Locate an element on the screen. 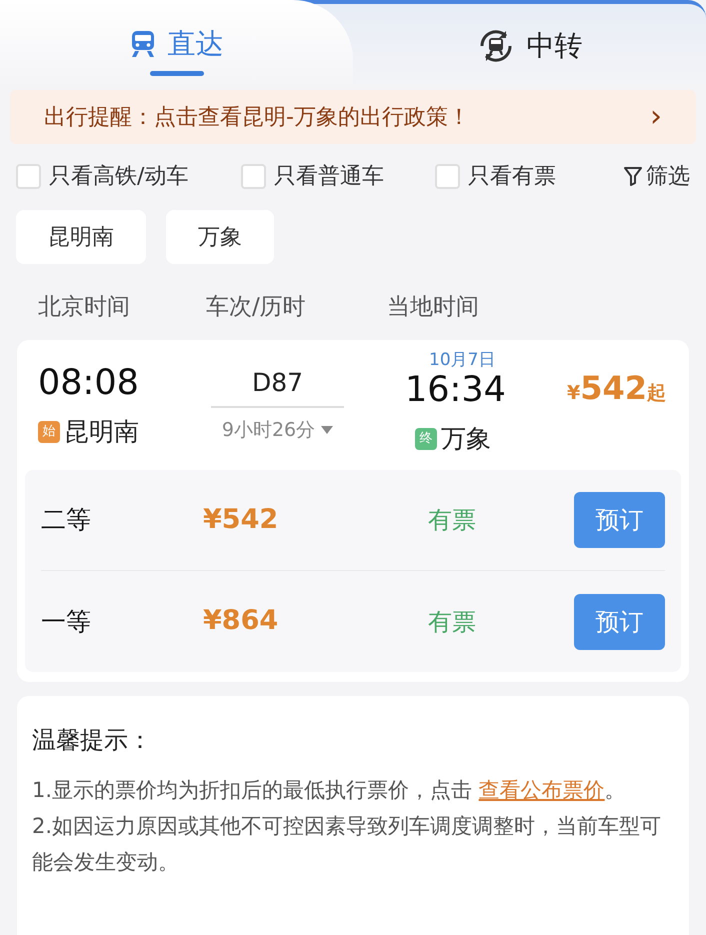 The height and width of the screenshot is (935, 706). seat-price: ¥542 is located at coordinates (241, 519).